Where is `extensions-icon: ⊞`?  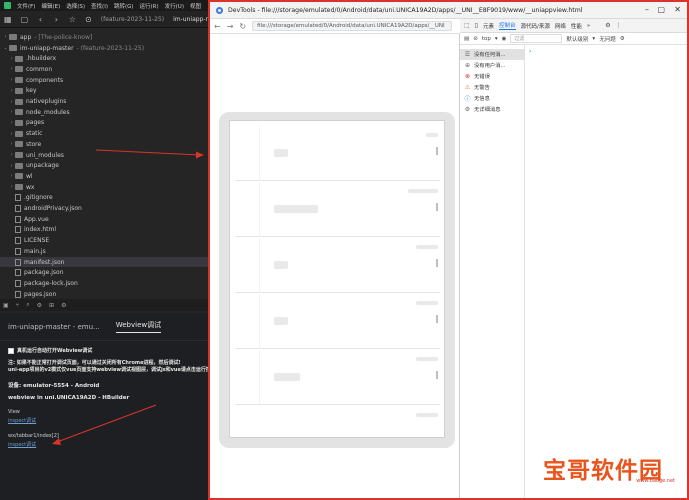
extensions-icon: ⊞ is located at coordinates (51, 305).